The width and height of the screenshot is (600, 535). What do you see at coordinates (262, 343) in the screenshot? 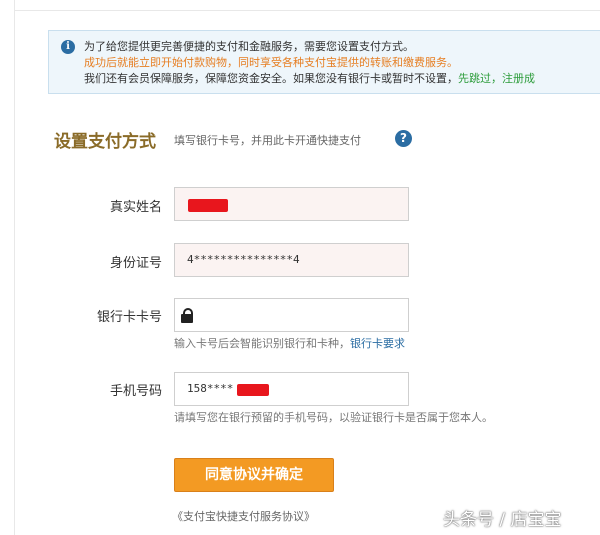
I see `bank-card-hint-text: 输入卡号后会智能识别银行和卡种，` at bounding box center [262, 343].